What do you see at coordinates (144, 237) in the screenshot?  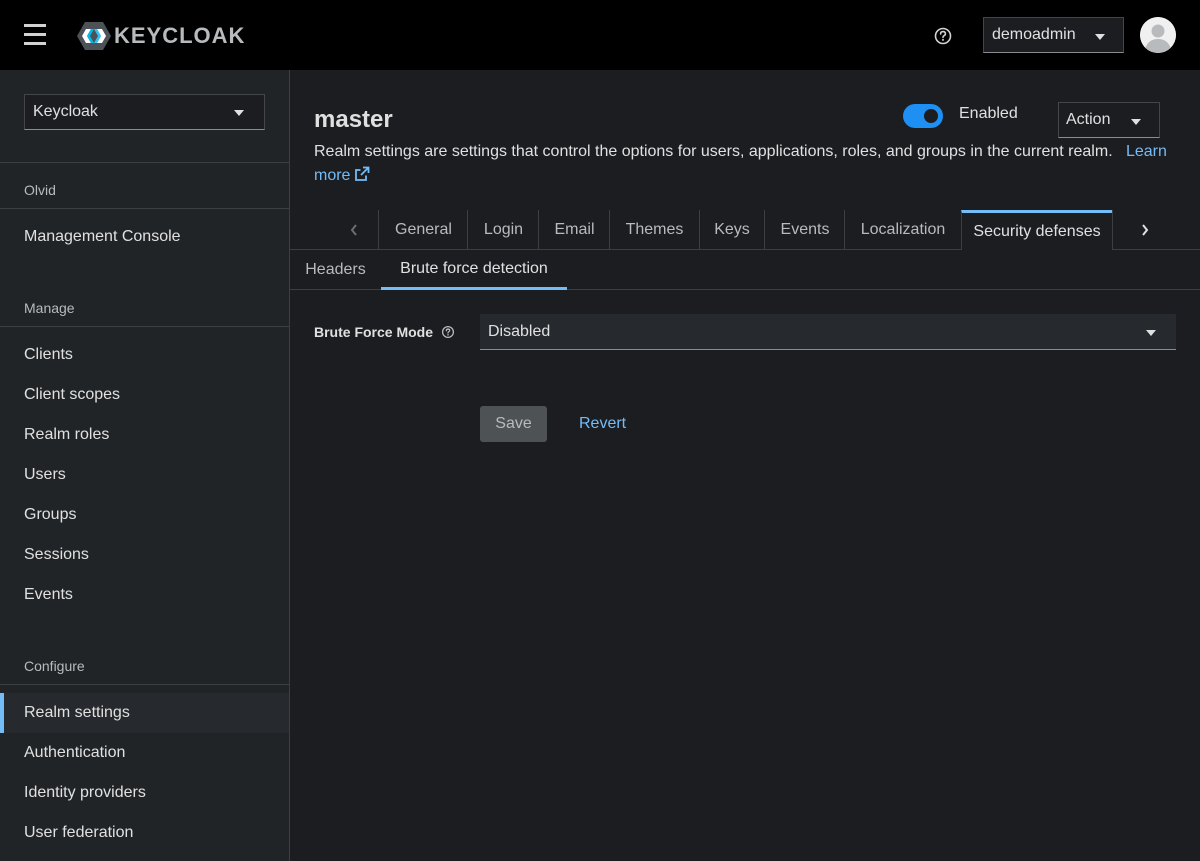 I see `sidebar-item-management-console: Management Console` at bounding box center [144, 237].